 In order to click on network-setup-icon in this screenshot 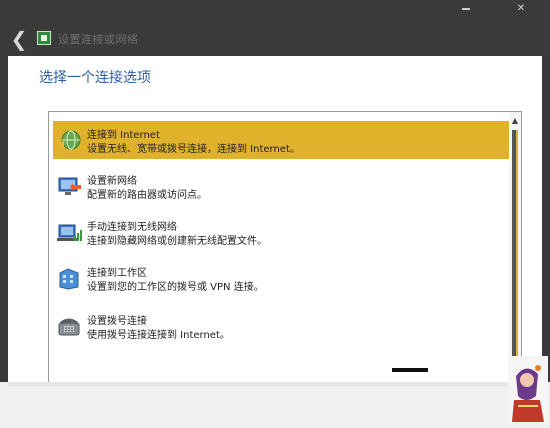, I will do `click(44, 38)`.